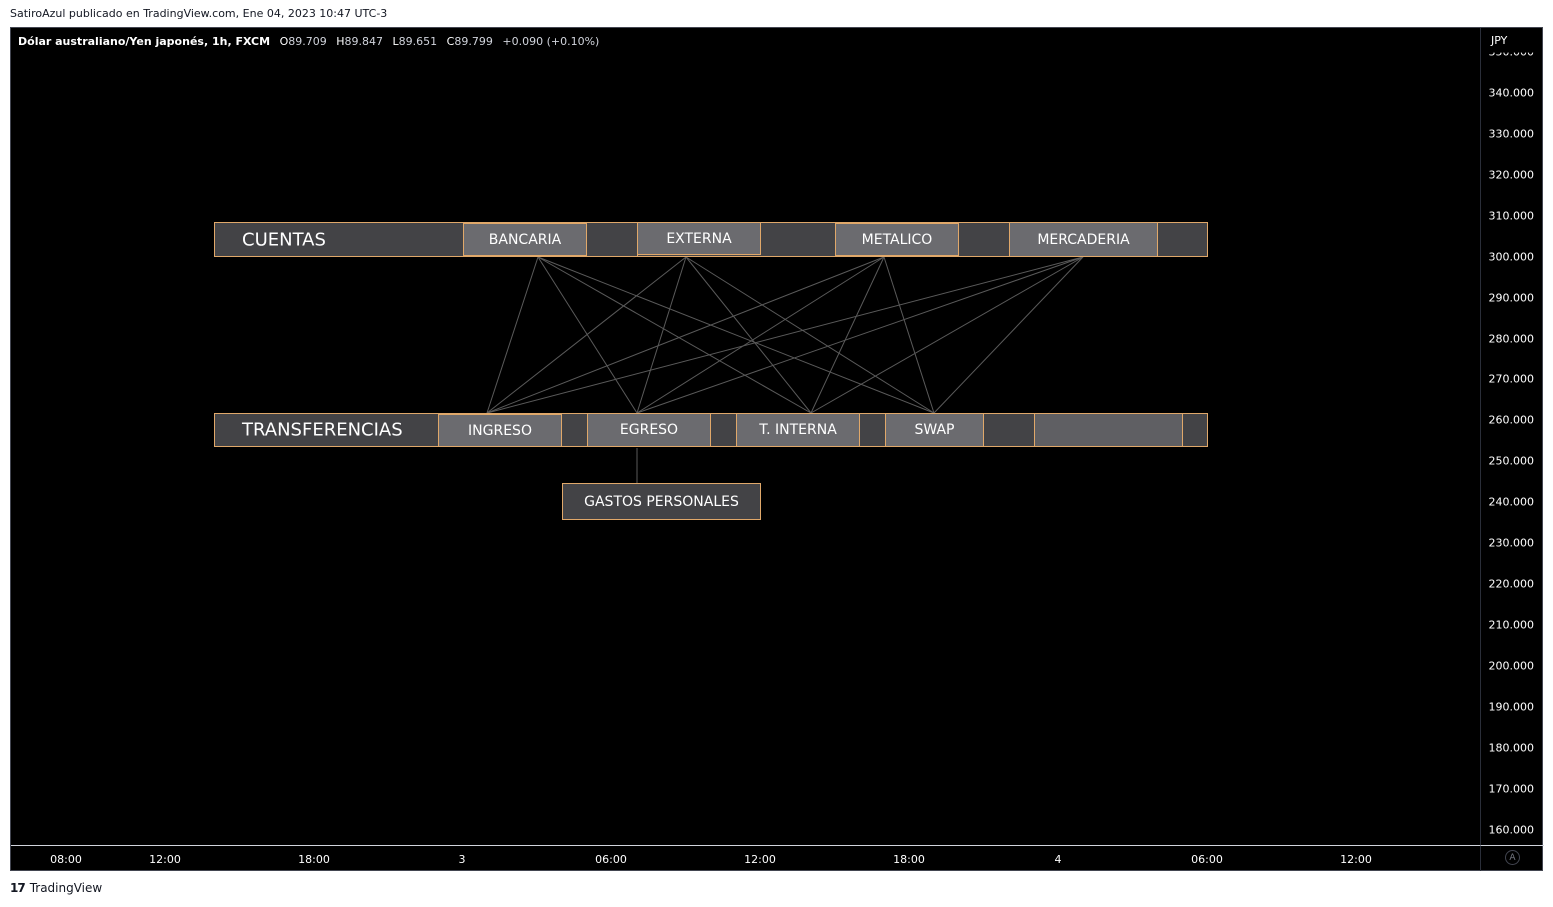 This screenshot has width=1553, height=907. I want to click on time-tick-label: 4, so click(1058, 859).